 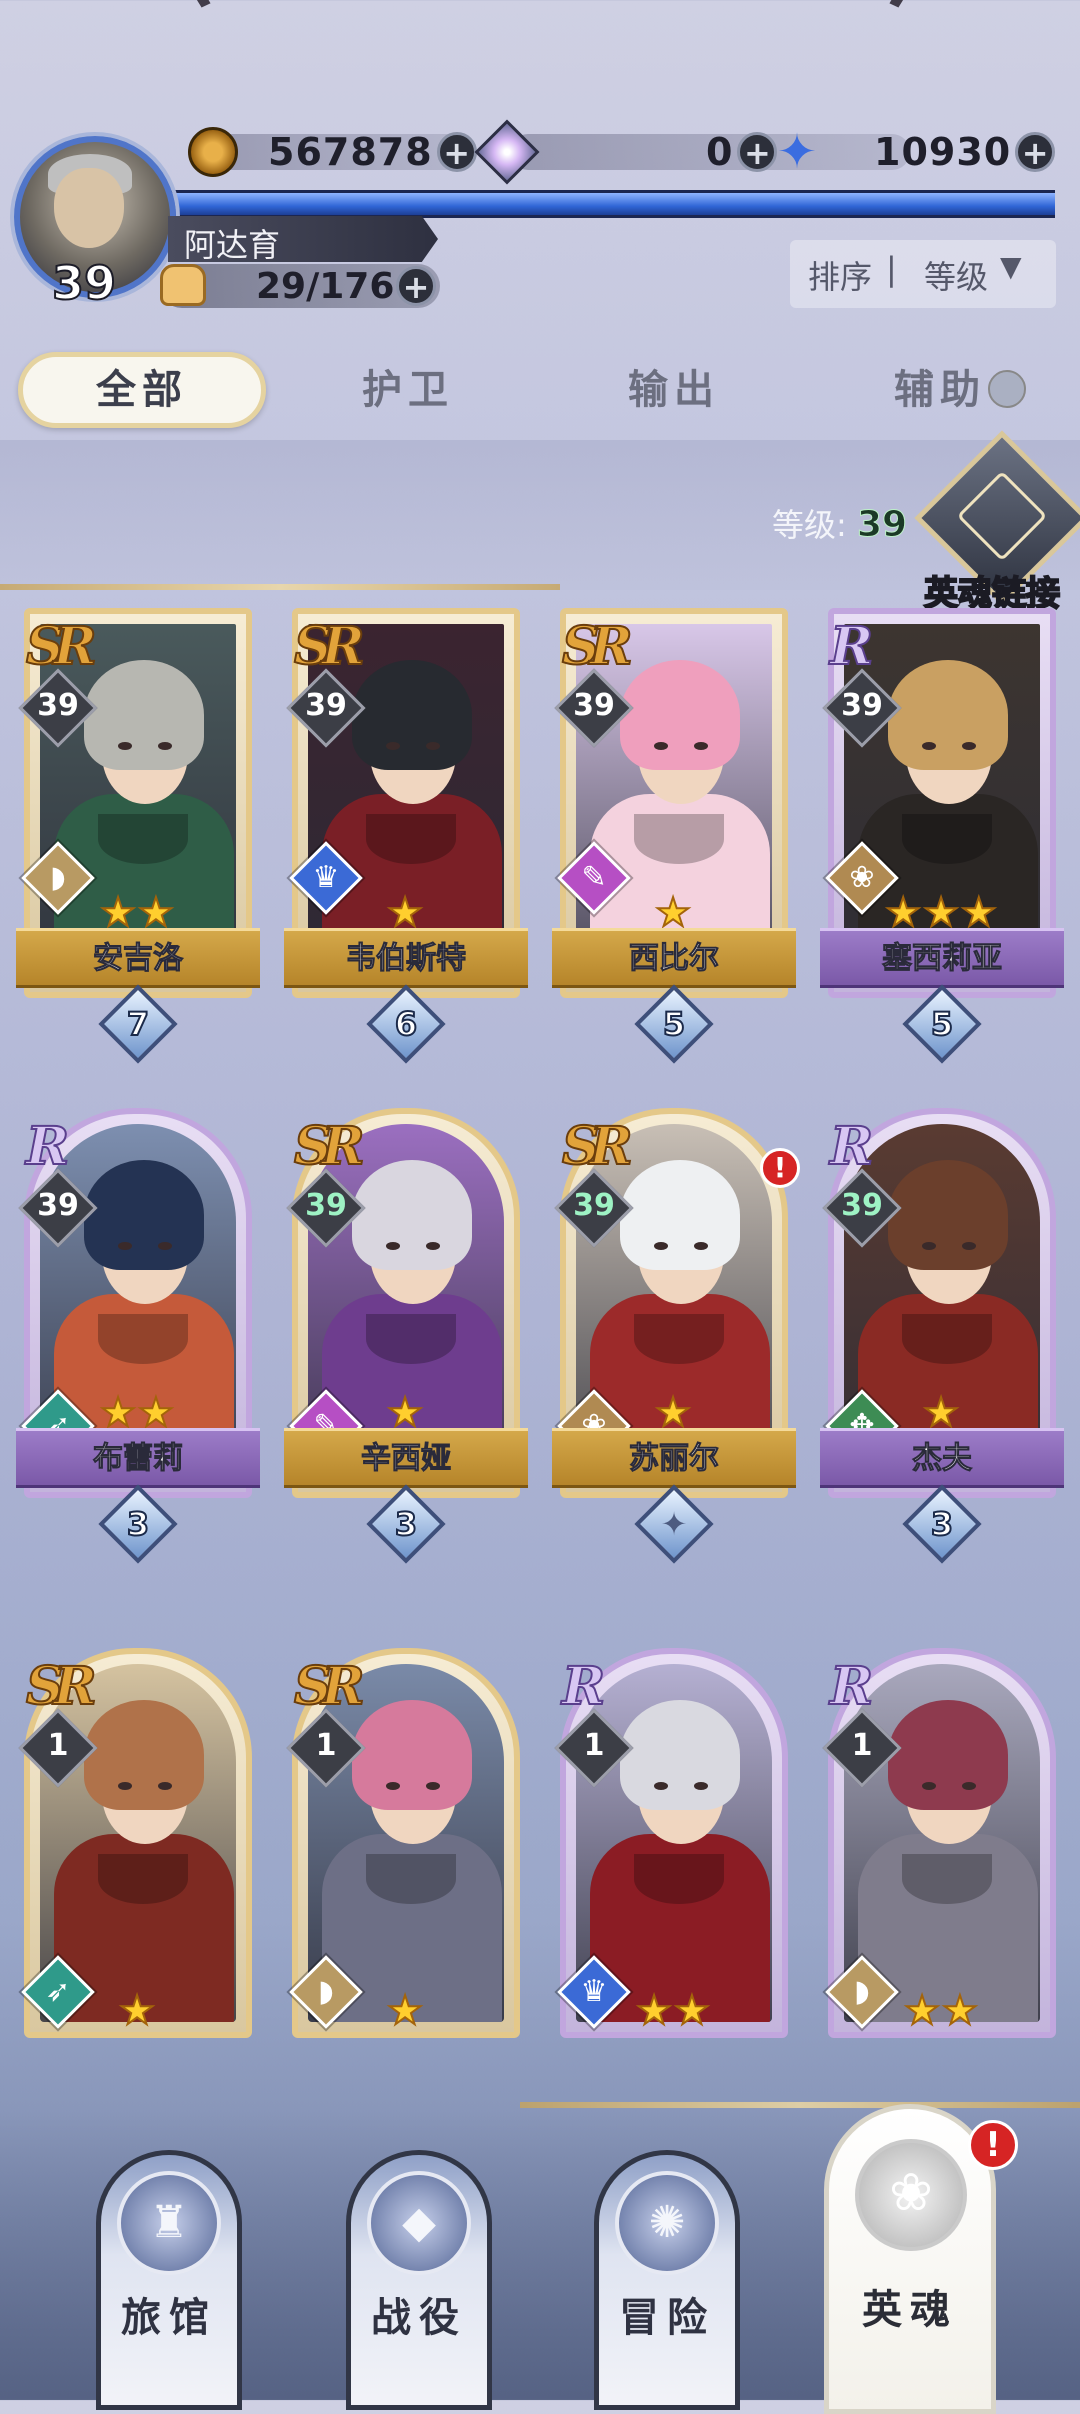 What do you see at coordinates (137, 1858) in the screenshot?
I see `hero-card: SR 1 ➶ ★` at bounding box center [137, 1858].